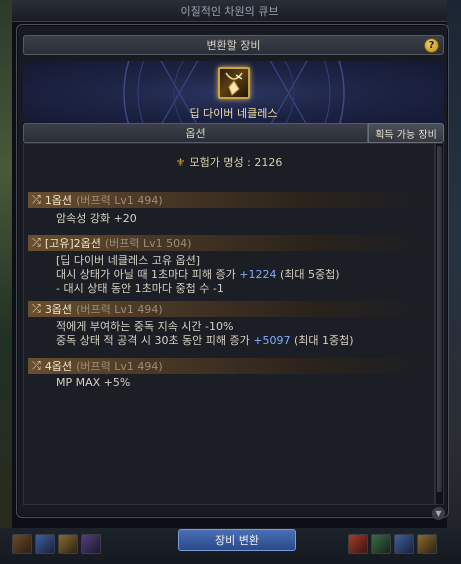 Image resolution: width=461 pixels, height=564 pixels. What do you see at coordinates (180, 162) in the screenshot?
I see `crest-icon: ⚜` at bounding box center [180, 162].